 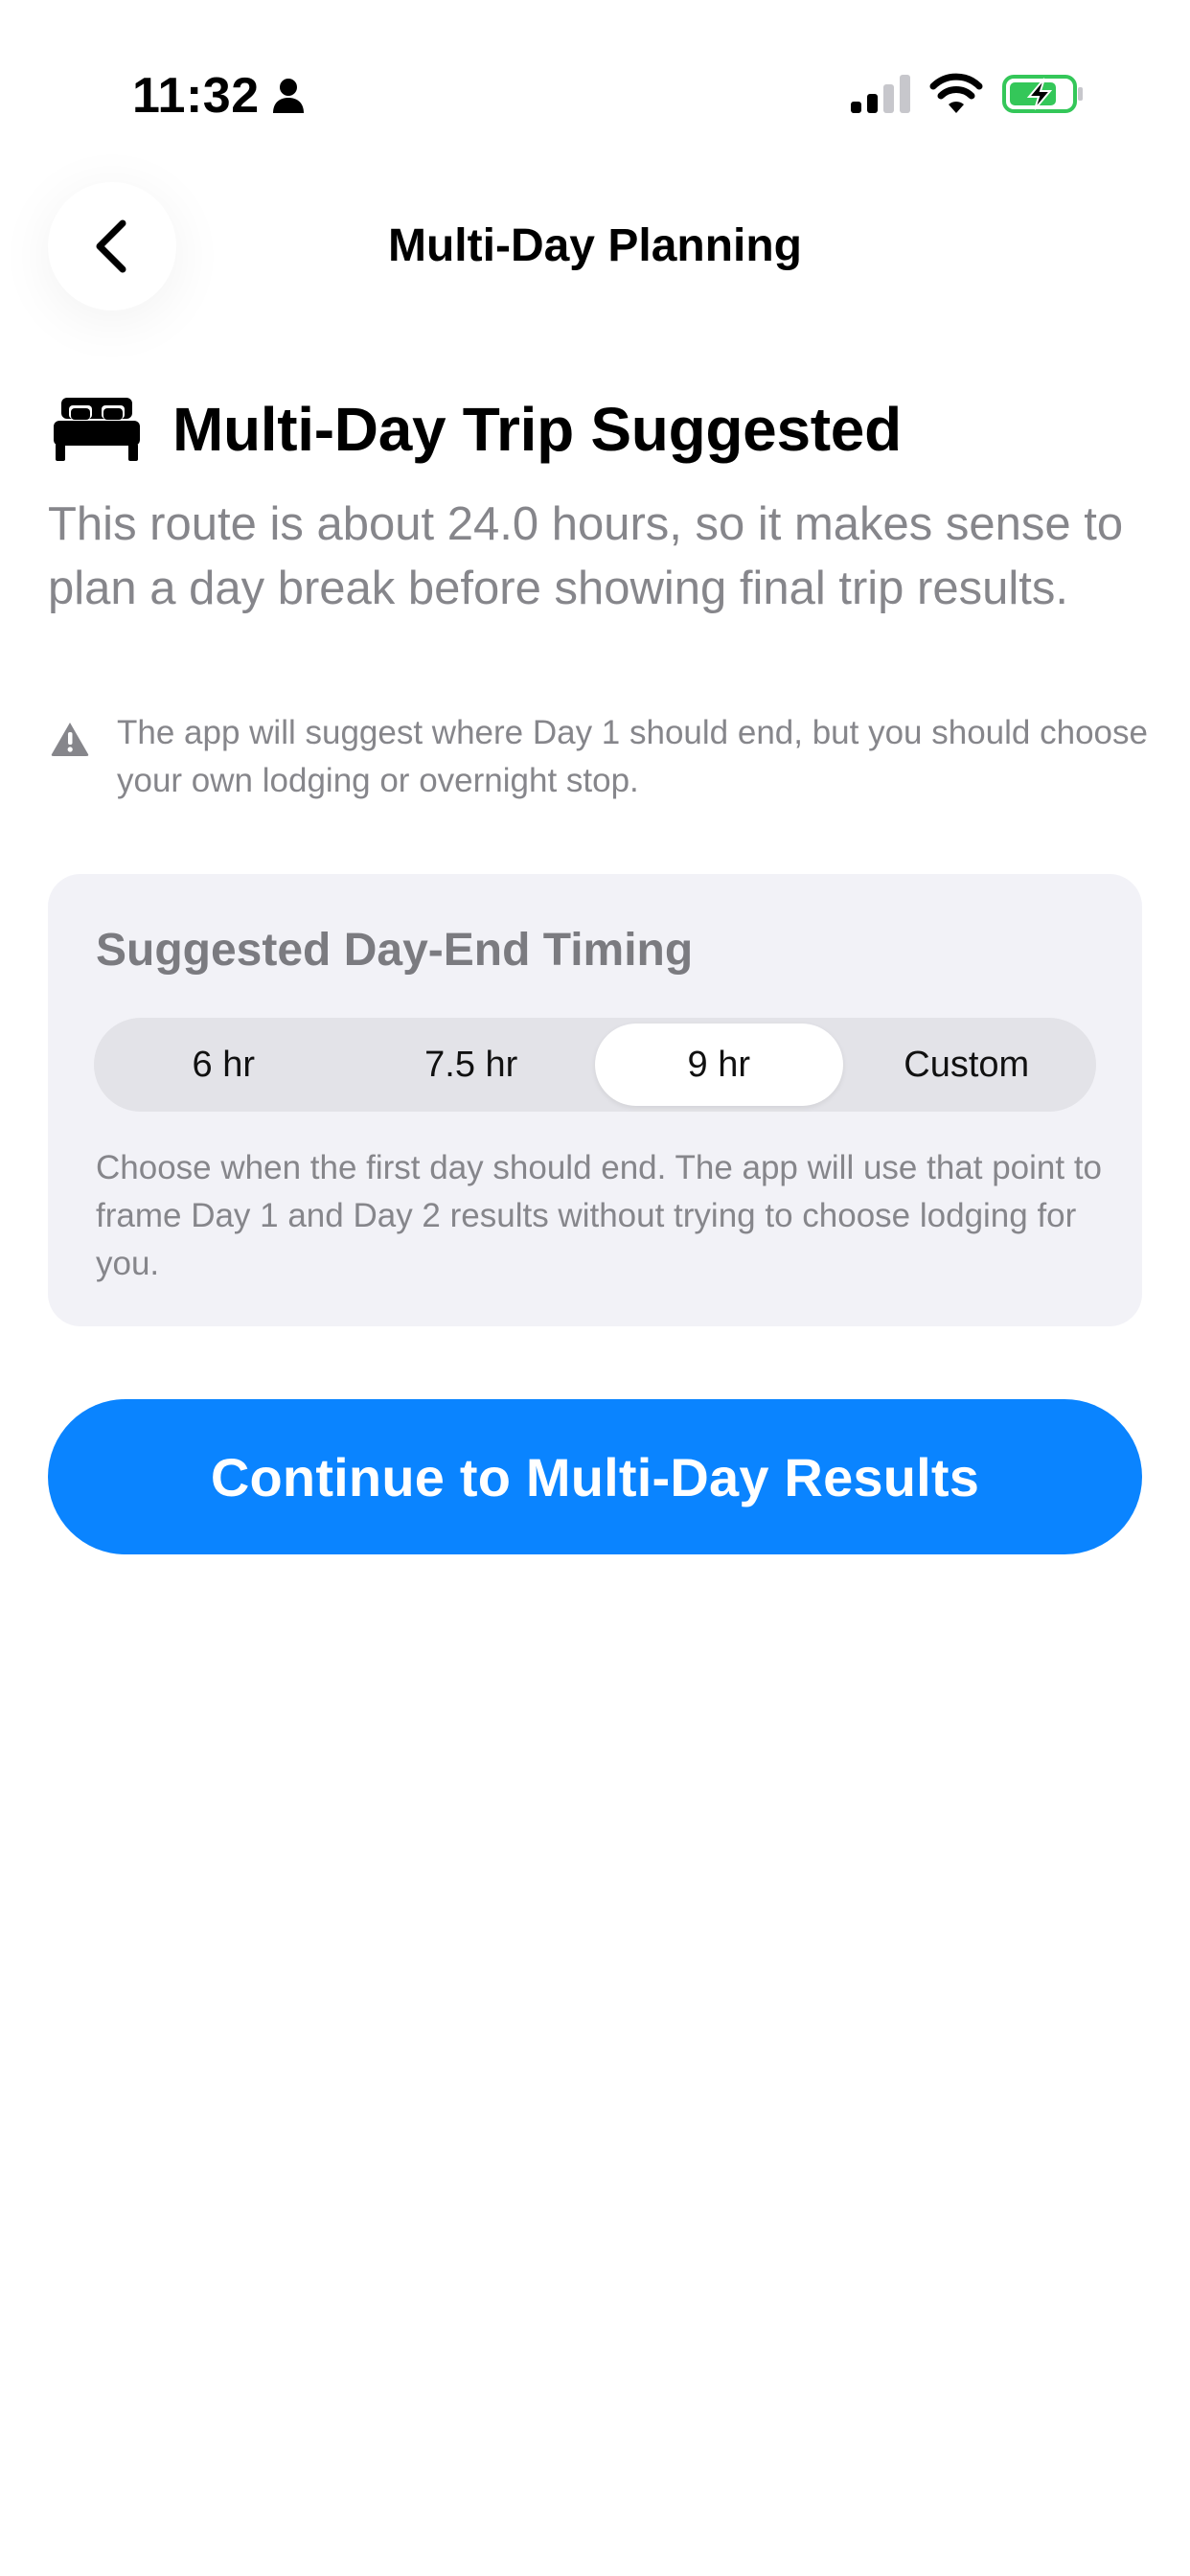 I want to click on segment-custom: Custom, so click(x=967, y=1065).